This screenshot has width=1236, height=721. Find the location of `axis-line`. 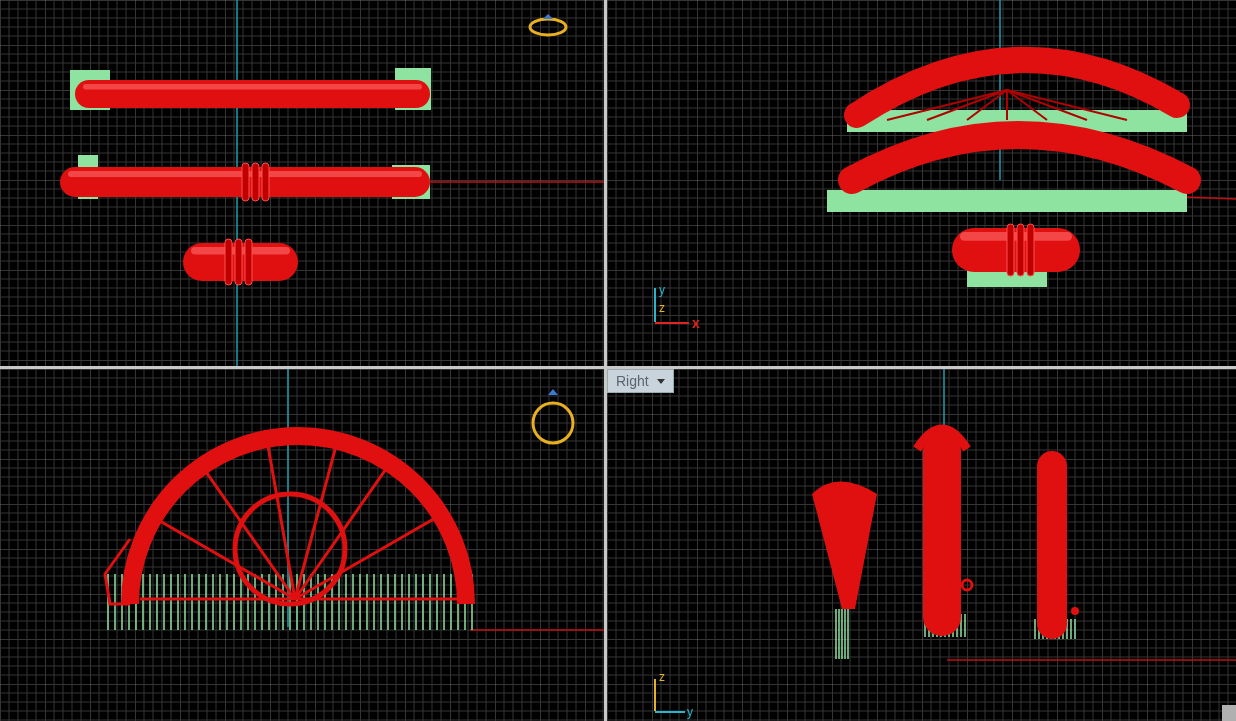

axis-line is located at coordinates (1211, 198).